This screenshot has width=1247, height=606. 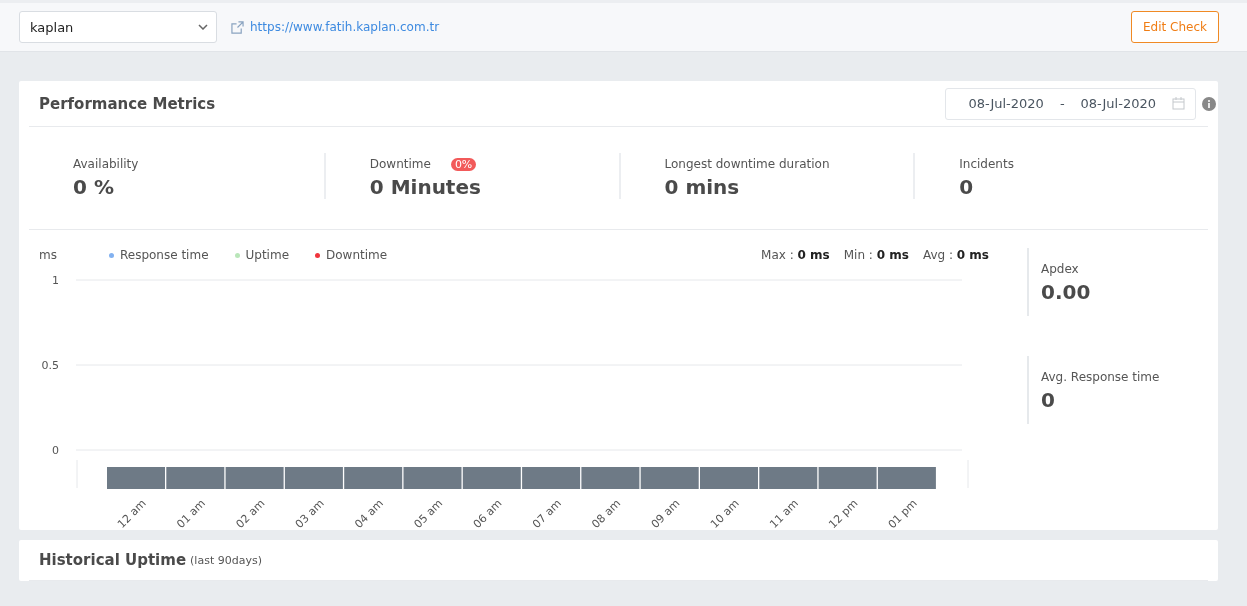 What do you see at coordinates (50, 365) in the screenshot?
I see `tick-label: 0.5` at bounding box center [50, 365].